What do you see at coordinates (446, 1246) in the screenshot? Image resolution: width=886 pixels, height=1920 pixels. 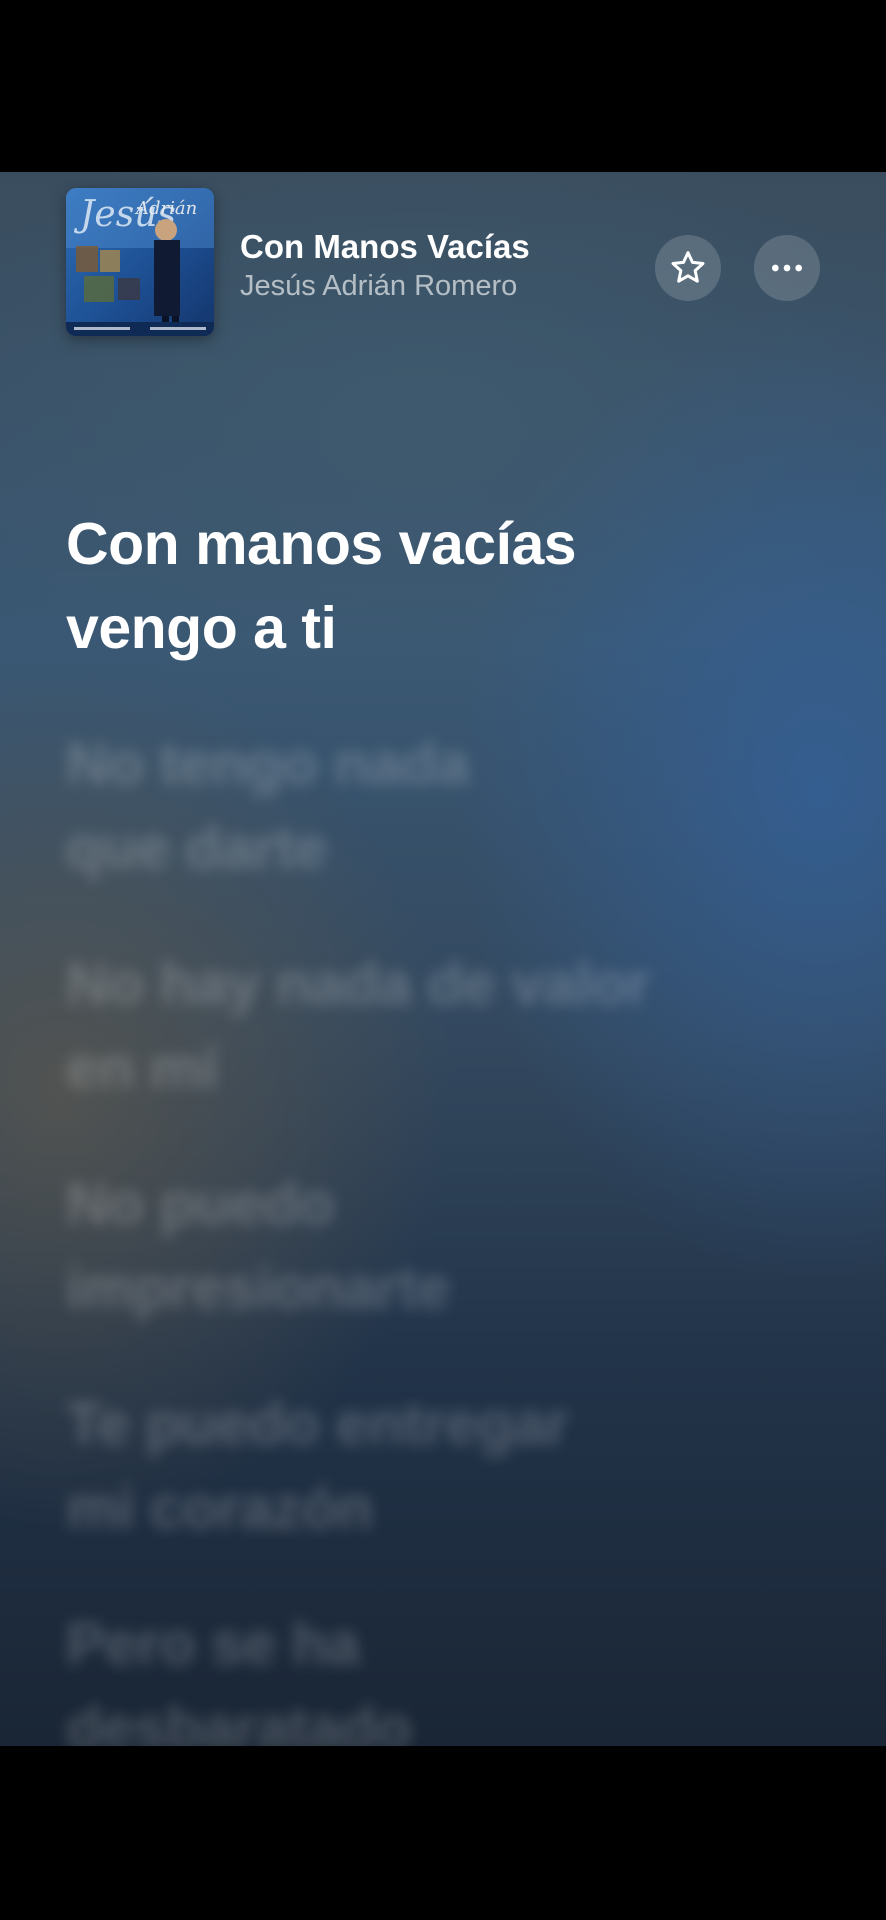 I see `lyric-line: No puedo impresionarte` at bounding box center [446, 1246].